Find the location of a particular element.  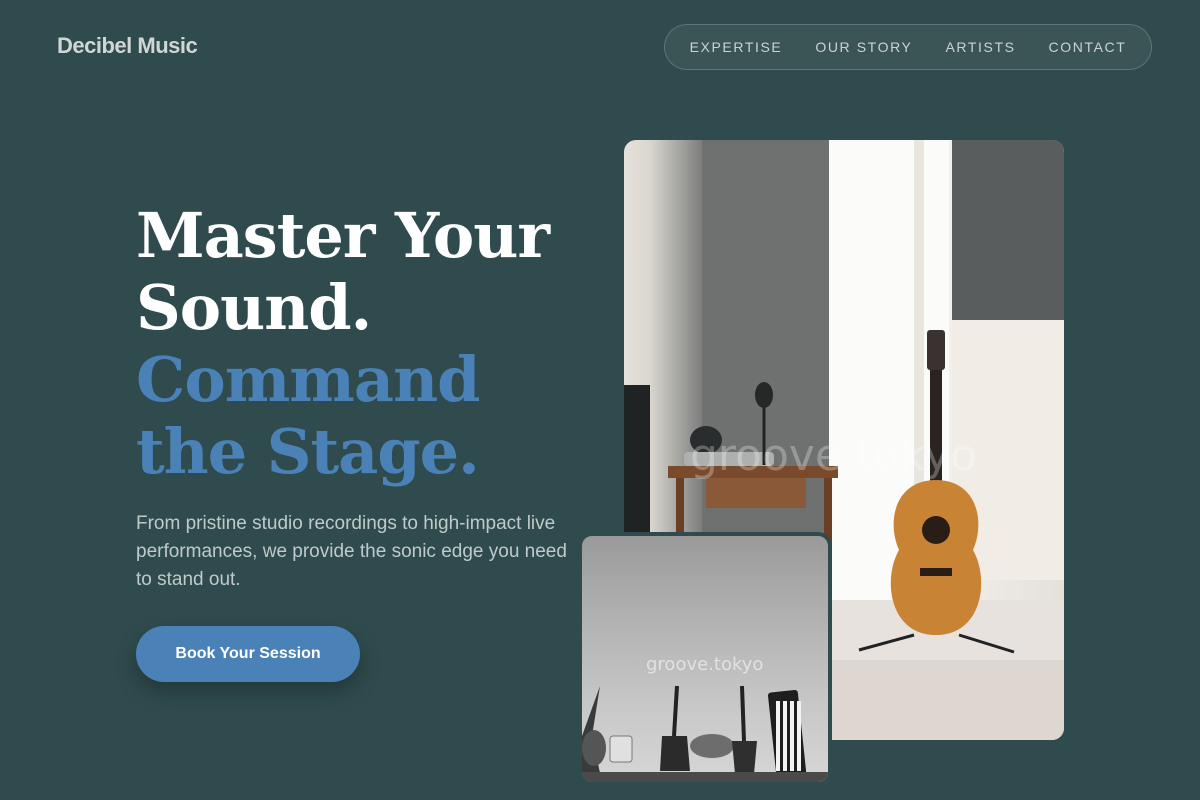

headline-line-4: the Stage. is located at coordinates (308, 451).